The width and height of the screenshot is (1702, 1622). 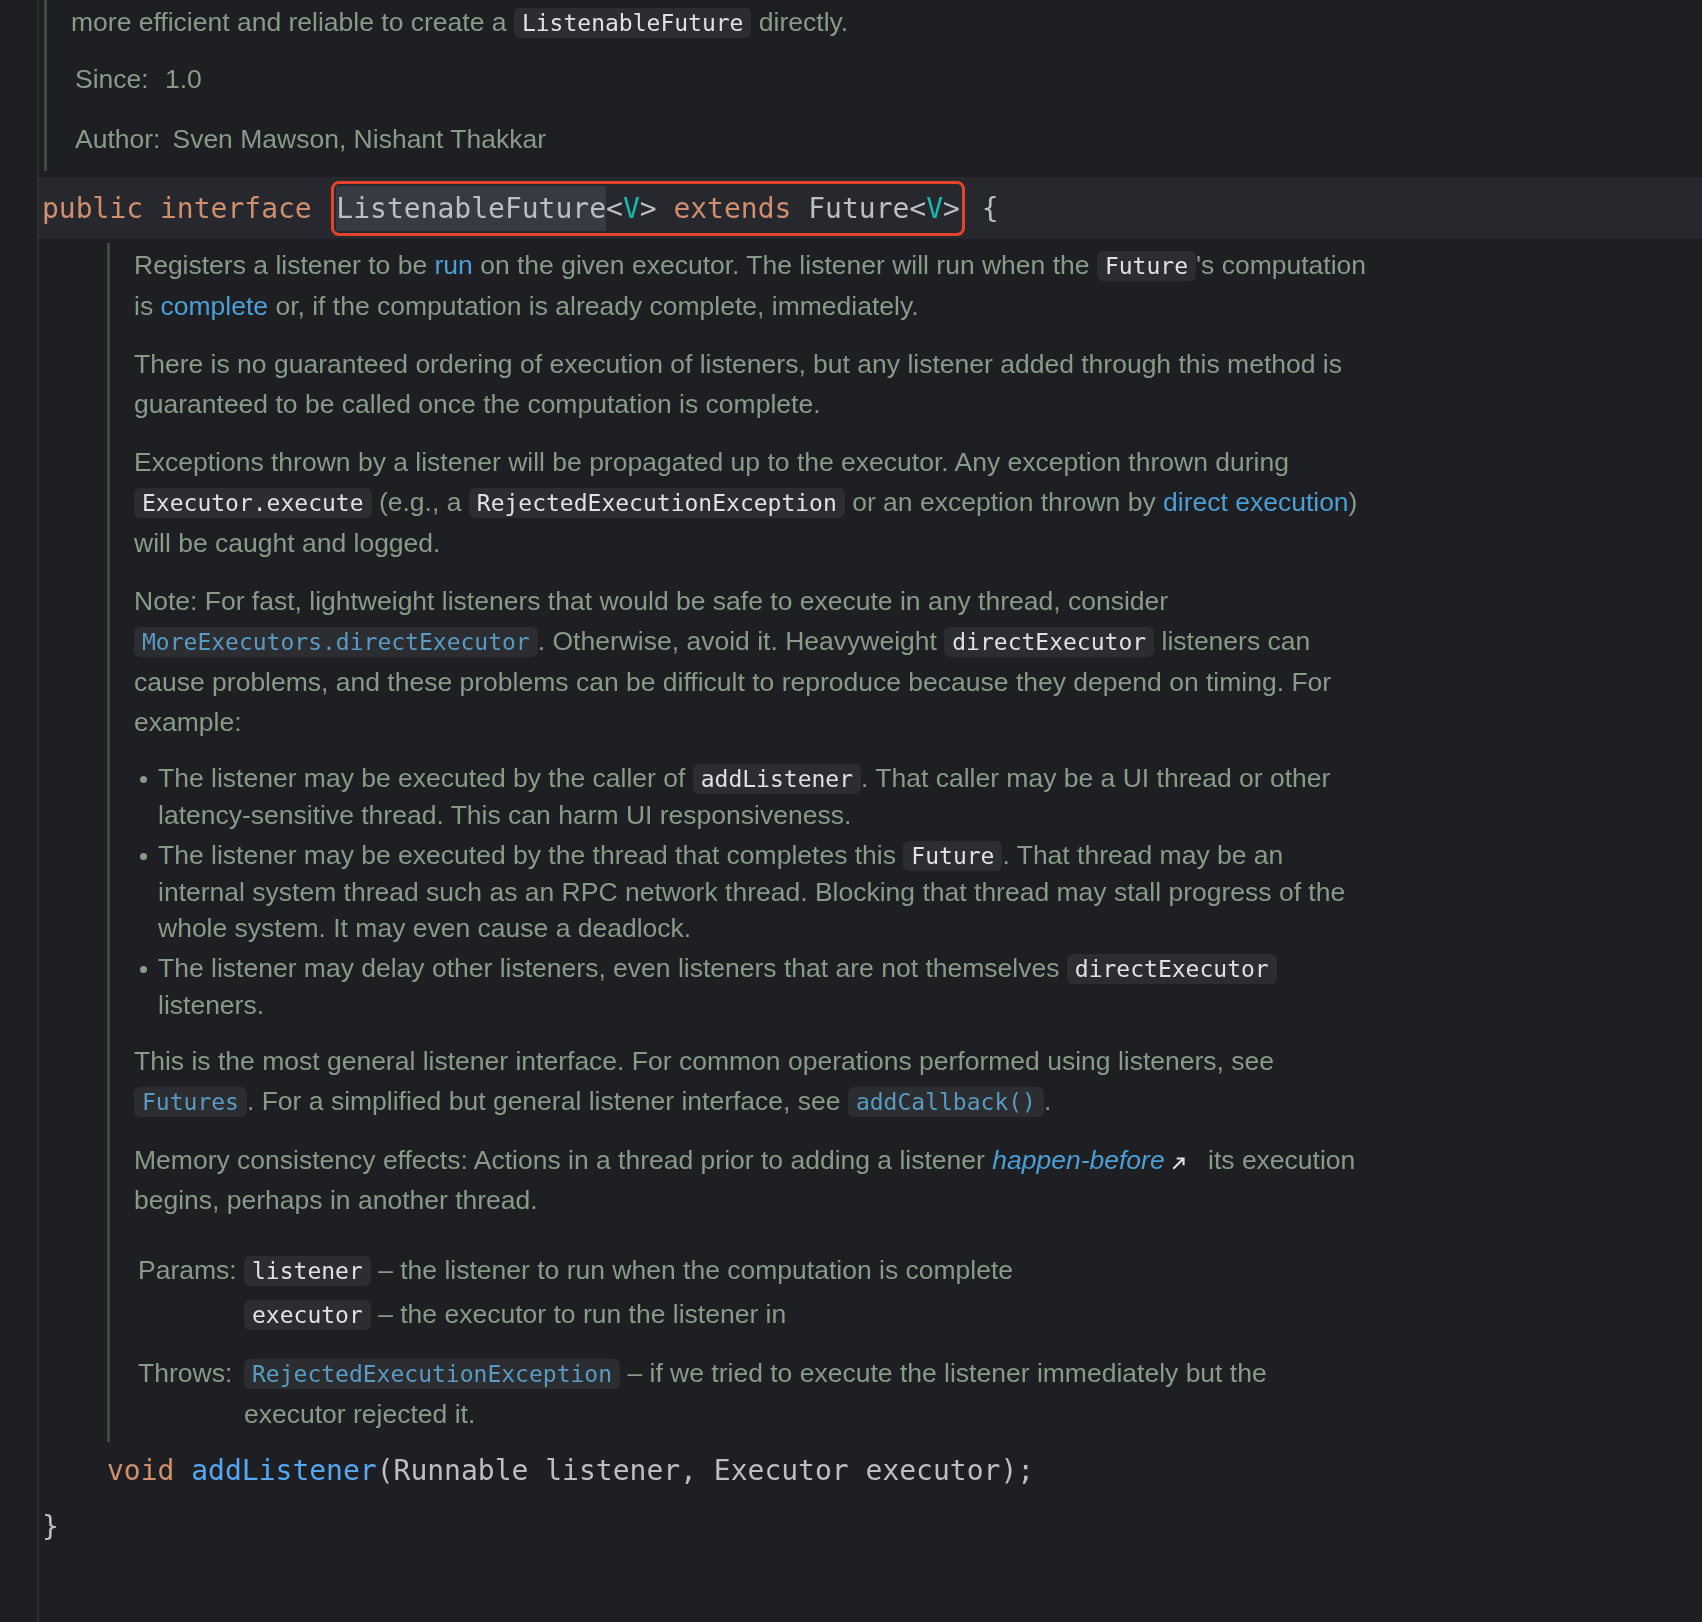 I want to click on tag-label: Author:, so click(x=118, y=139).